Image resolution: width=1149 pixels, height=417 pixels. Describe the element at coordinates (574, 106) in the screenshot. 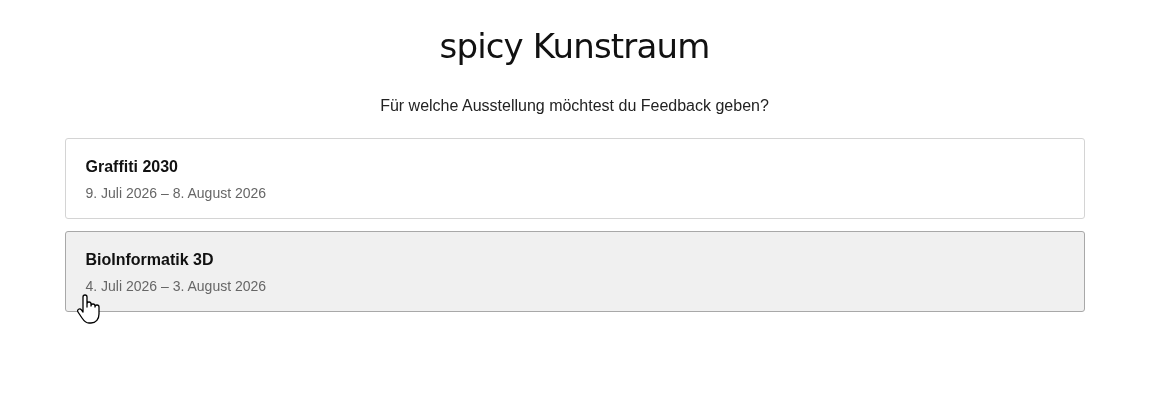

I see `prompt-text: Für welche Ausstellung möchtest du Feedback geben?` at that location.